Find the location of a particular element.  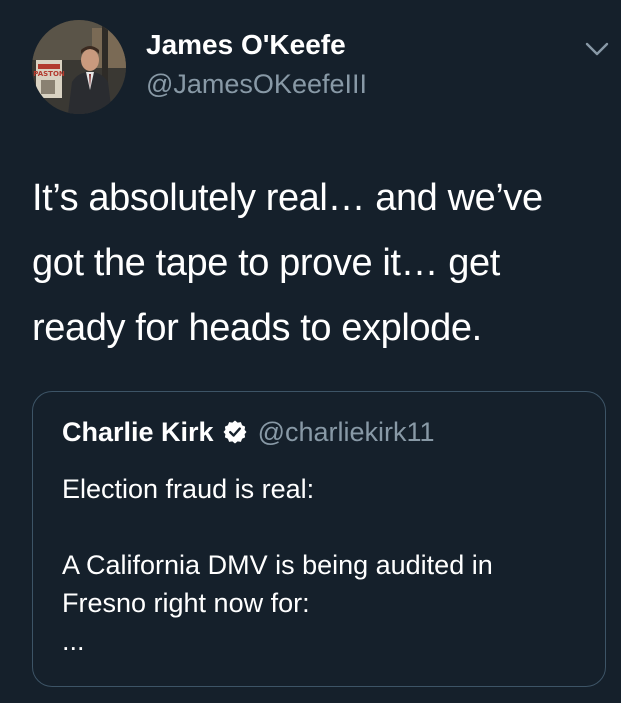

profile-photo: PASTON is located at coordinates (79, 67).